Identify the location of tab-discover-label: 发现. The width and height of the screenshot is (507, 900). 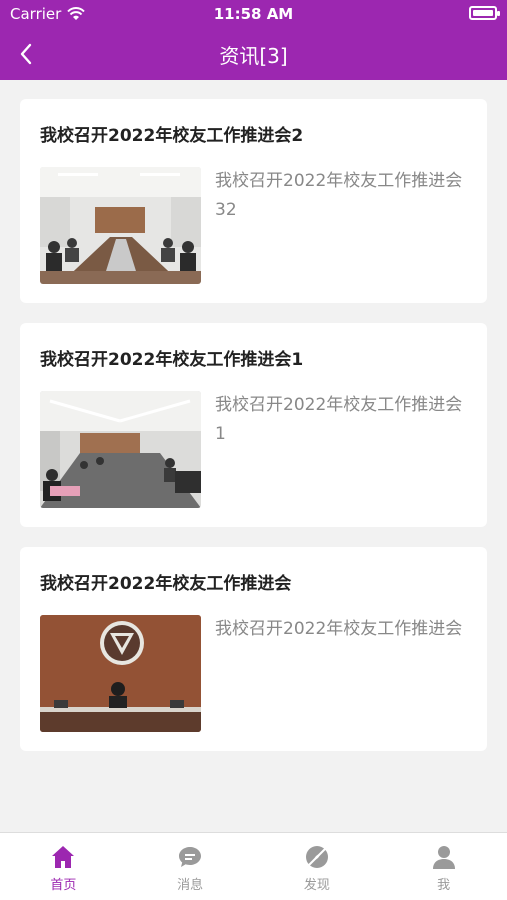
(316, 885).